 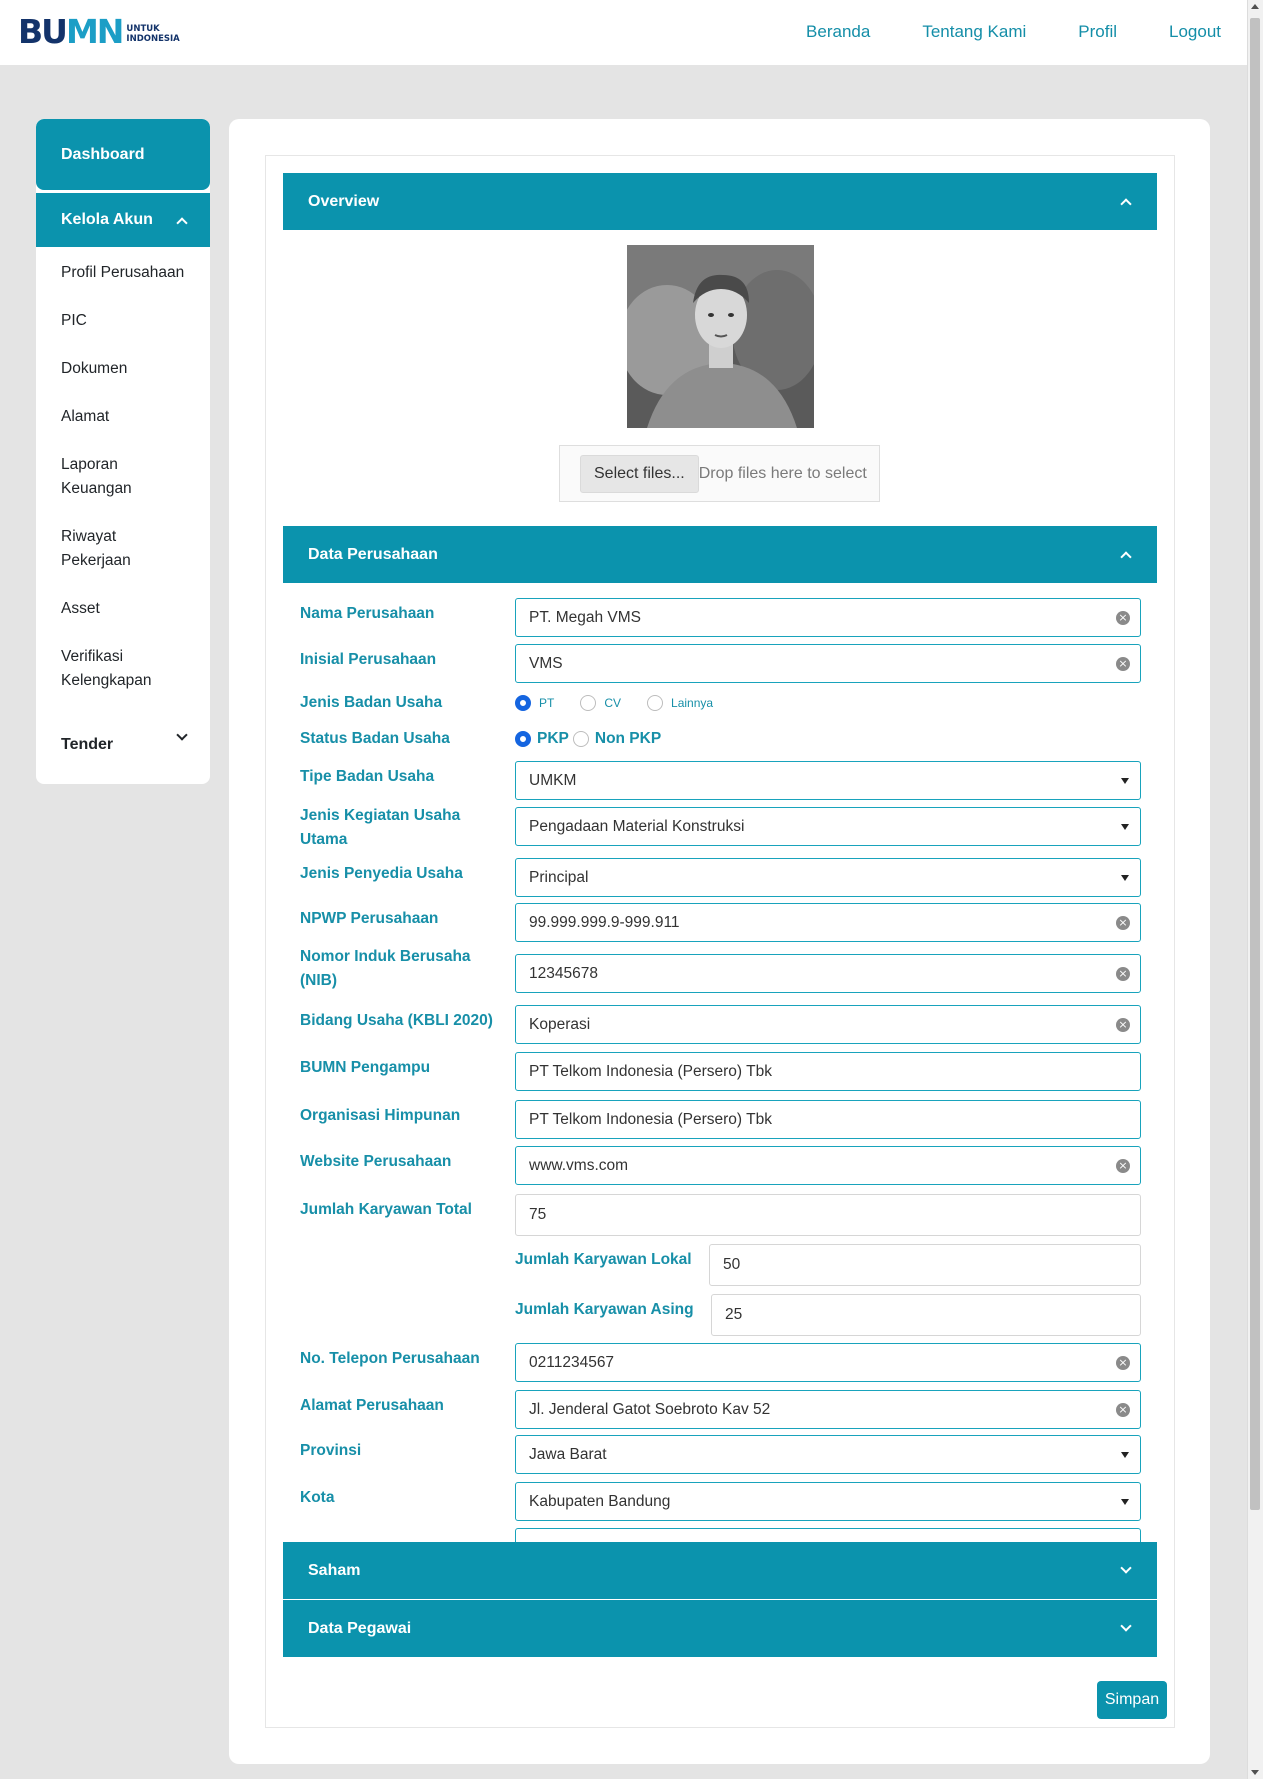 What do you see at coordinates (96, 549) in the screenshot?
I see `sidebar-item-riwayat-pekerjaan: Riwayat Pekerjaan` at bounding box center [96, 549].